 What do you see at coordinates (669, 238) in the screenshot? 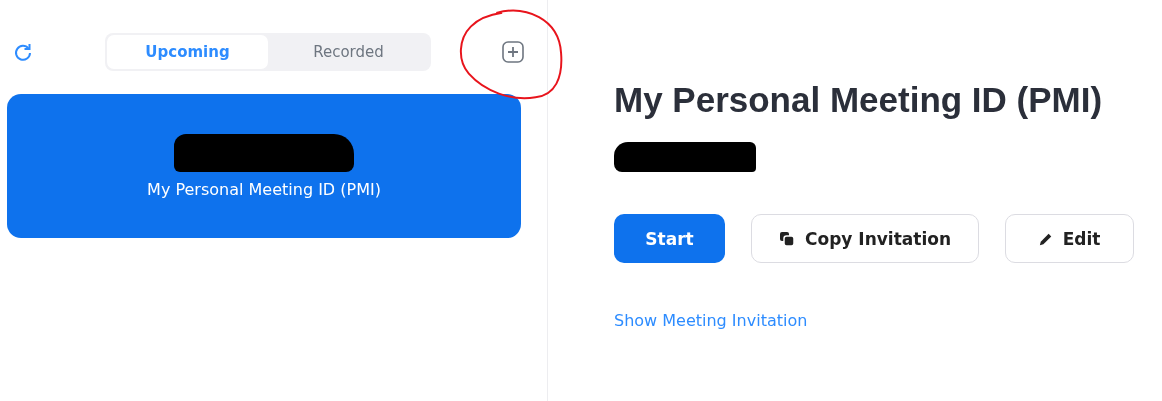
I see `start-button: Start` at bounding box center [669, 238].